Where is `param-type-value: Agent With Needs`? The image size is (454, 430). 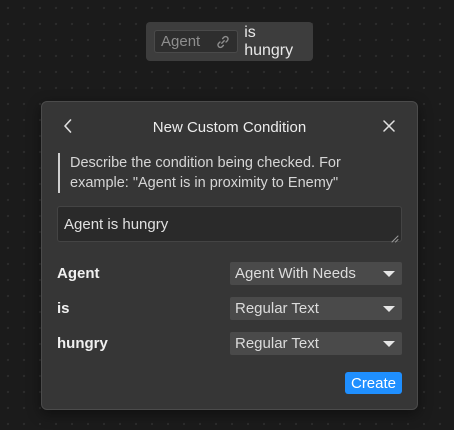 param-type-value: Agent With Needs is located at coordinates (295, 273).